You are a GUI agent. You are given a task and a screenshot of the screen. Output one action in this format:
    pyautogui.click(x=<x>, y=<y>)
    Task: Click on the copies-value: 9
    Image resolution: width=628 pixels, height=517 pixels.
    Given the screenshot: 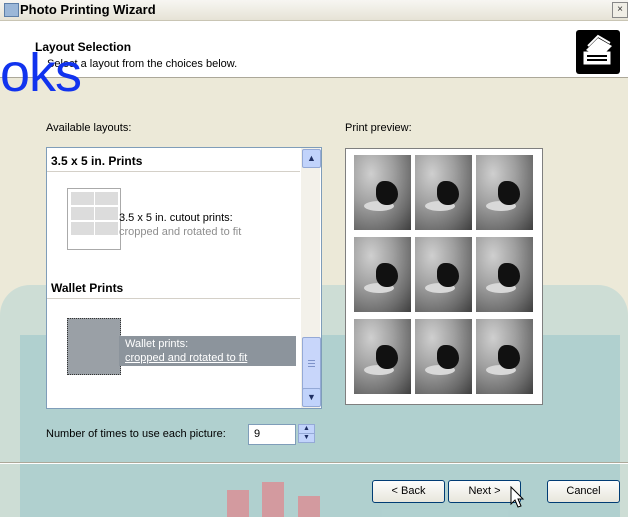 What is the action you would take?
    pyautogui.click(x=257, y=434)
    